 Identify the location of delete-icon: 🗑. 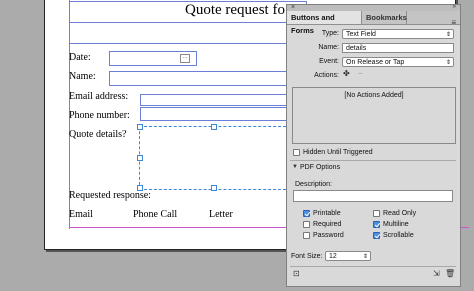
(450, 273).